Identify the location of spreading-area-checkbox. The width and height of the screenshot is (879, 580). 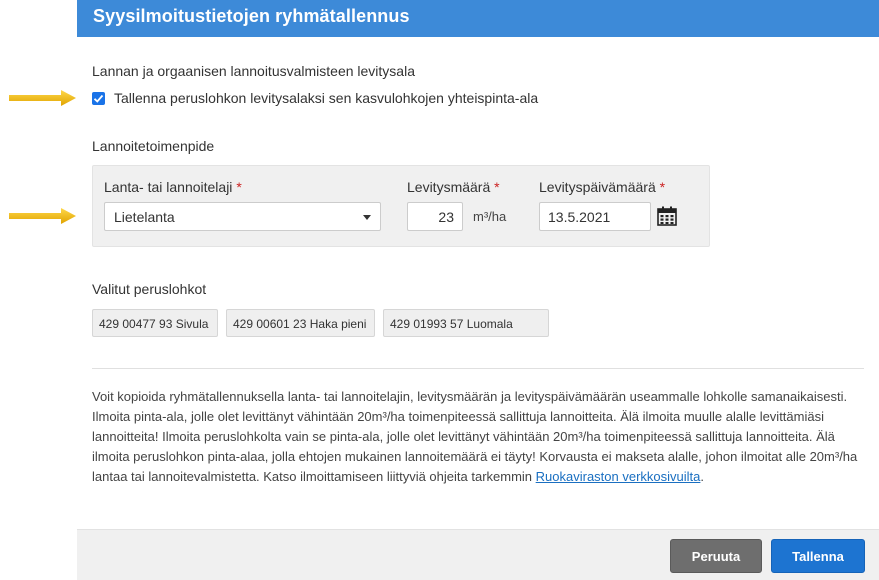
(98, 98).